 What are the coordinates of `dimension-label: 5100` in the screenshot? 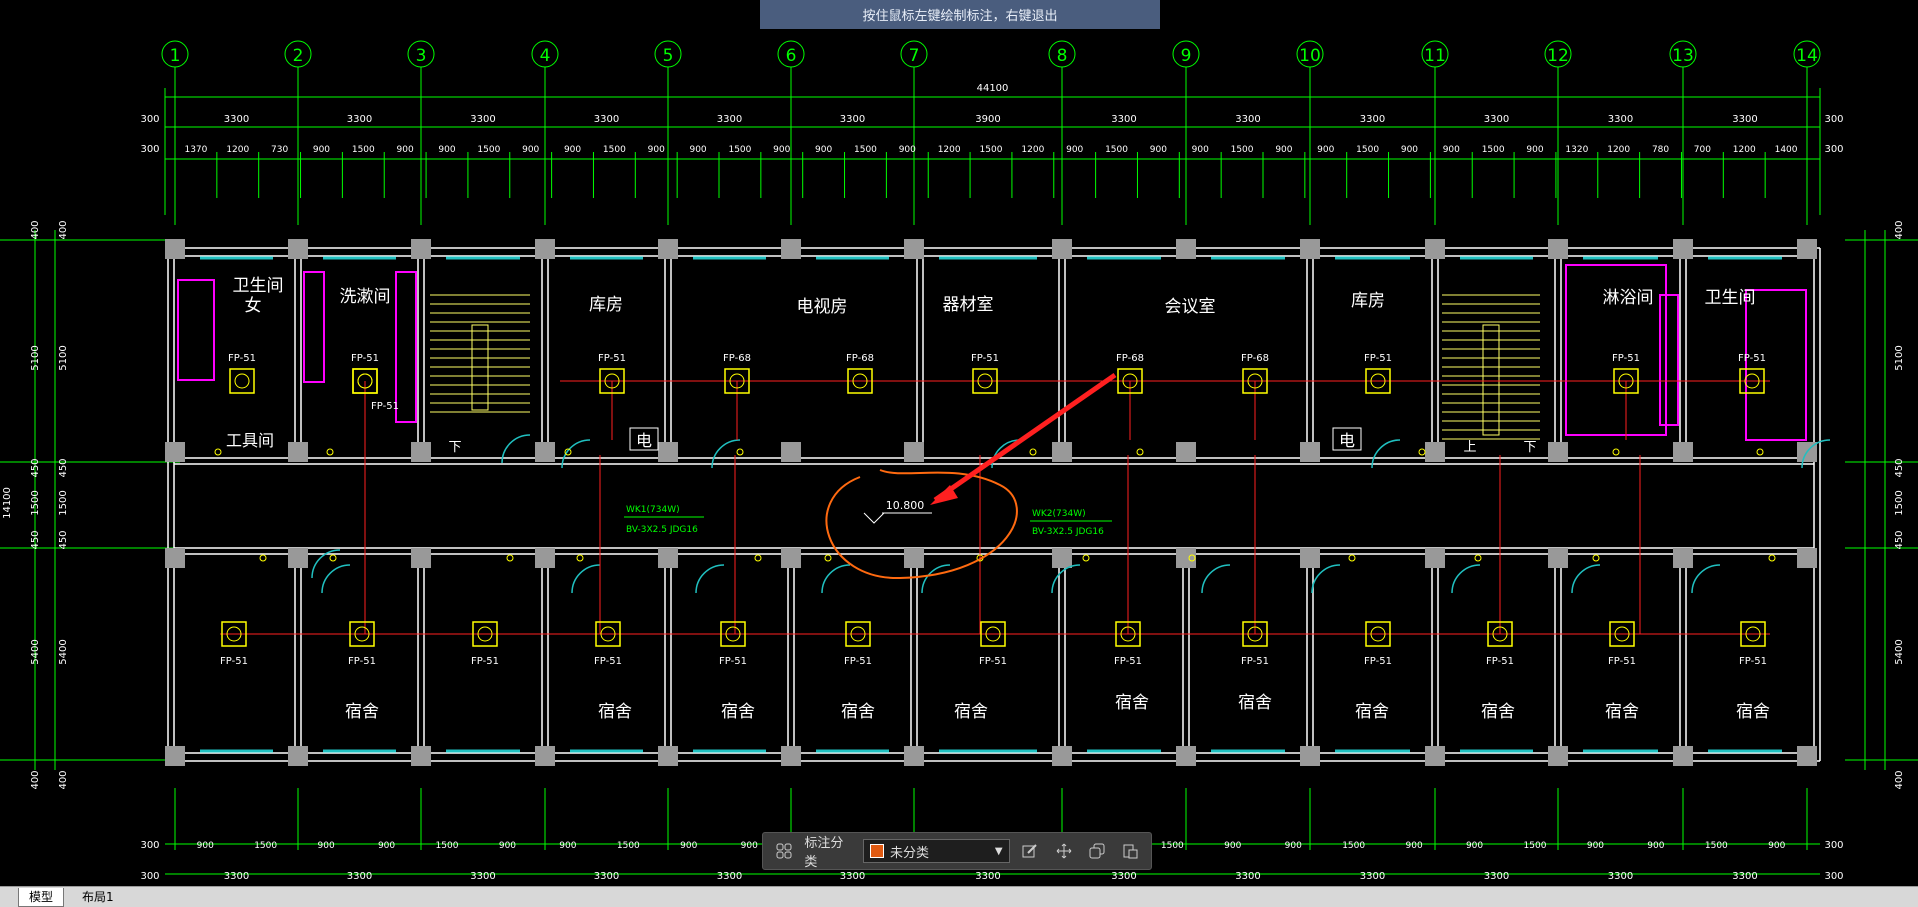 It's located at (1899, 357).